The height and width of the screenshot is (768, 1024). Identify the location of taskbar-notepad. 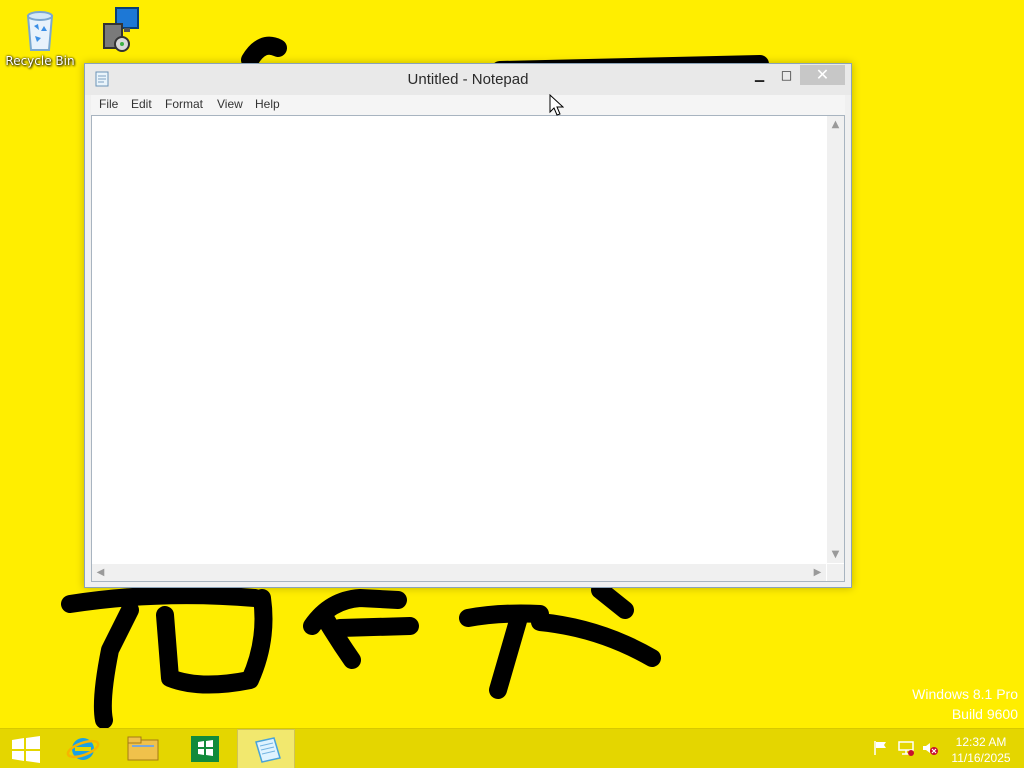
(266, 748).